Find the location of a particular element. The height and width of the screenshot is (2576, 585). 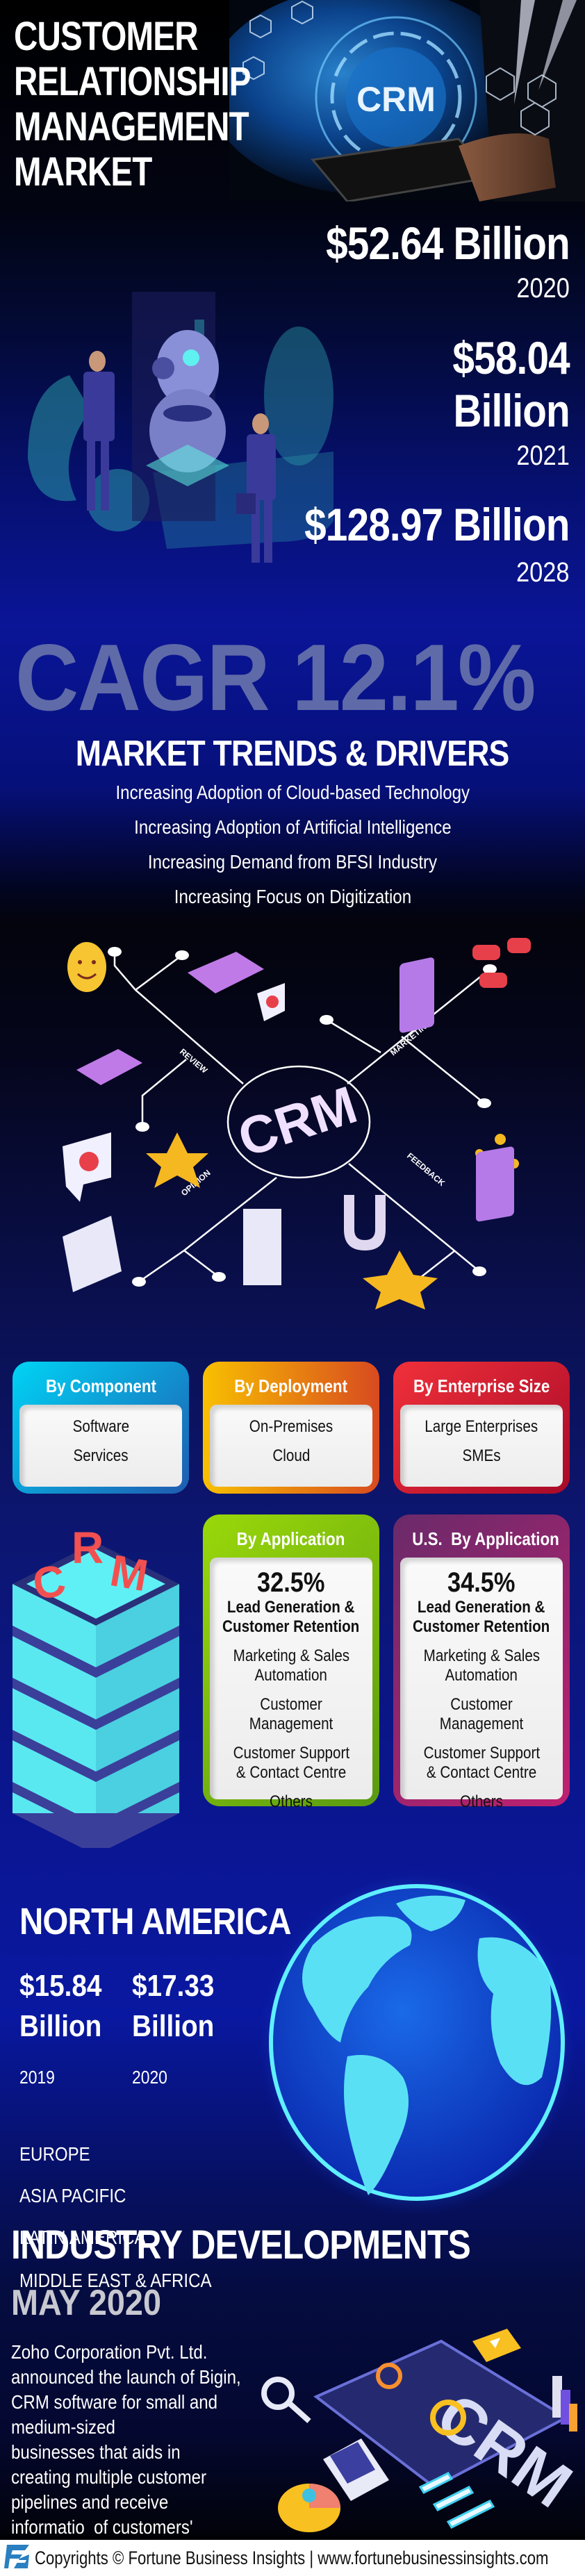

segment-item: Cloud is located at coordinates (291, 1455).